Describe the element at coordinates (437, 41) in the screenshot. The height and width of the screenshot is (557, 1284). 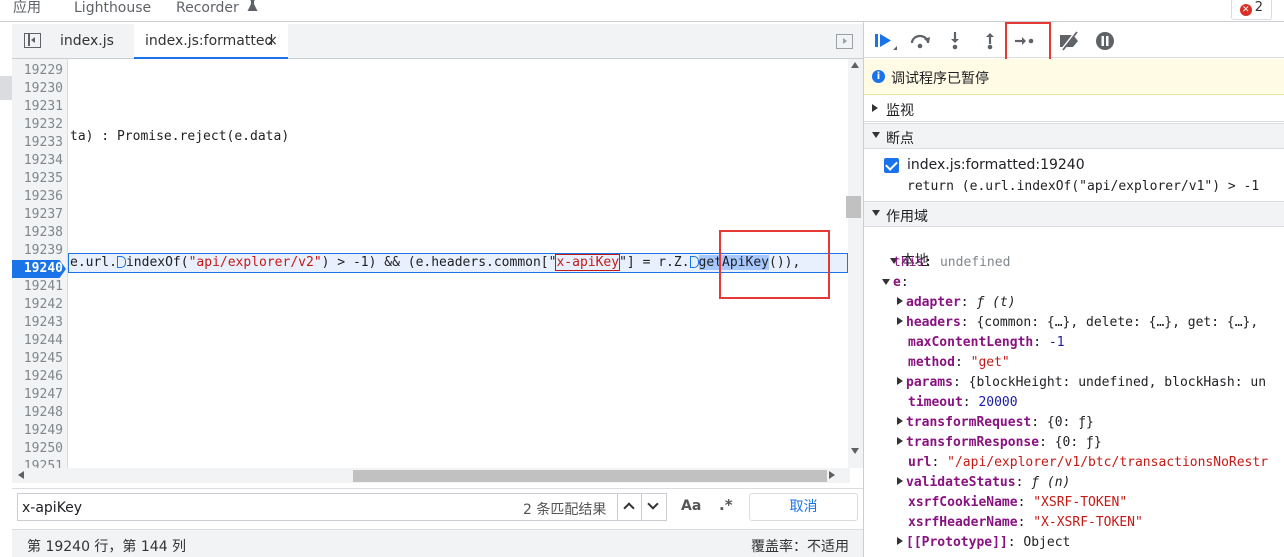
I see `editor-tabbar: index.js index.js:formatted ×` at that location.